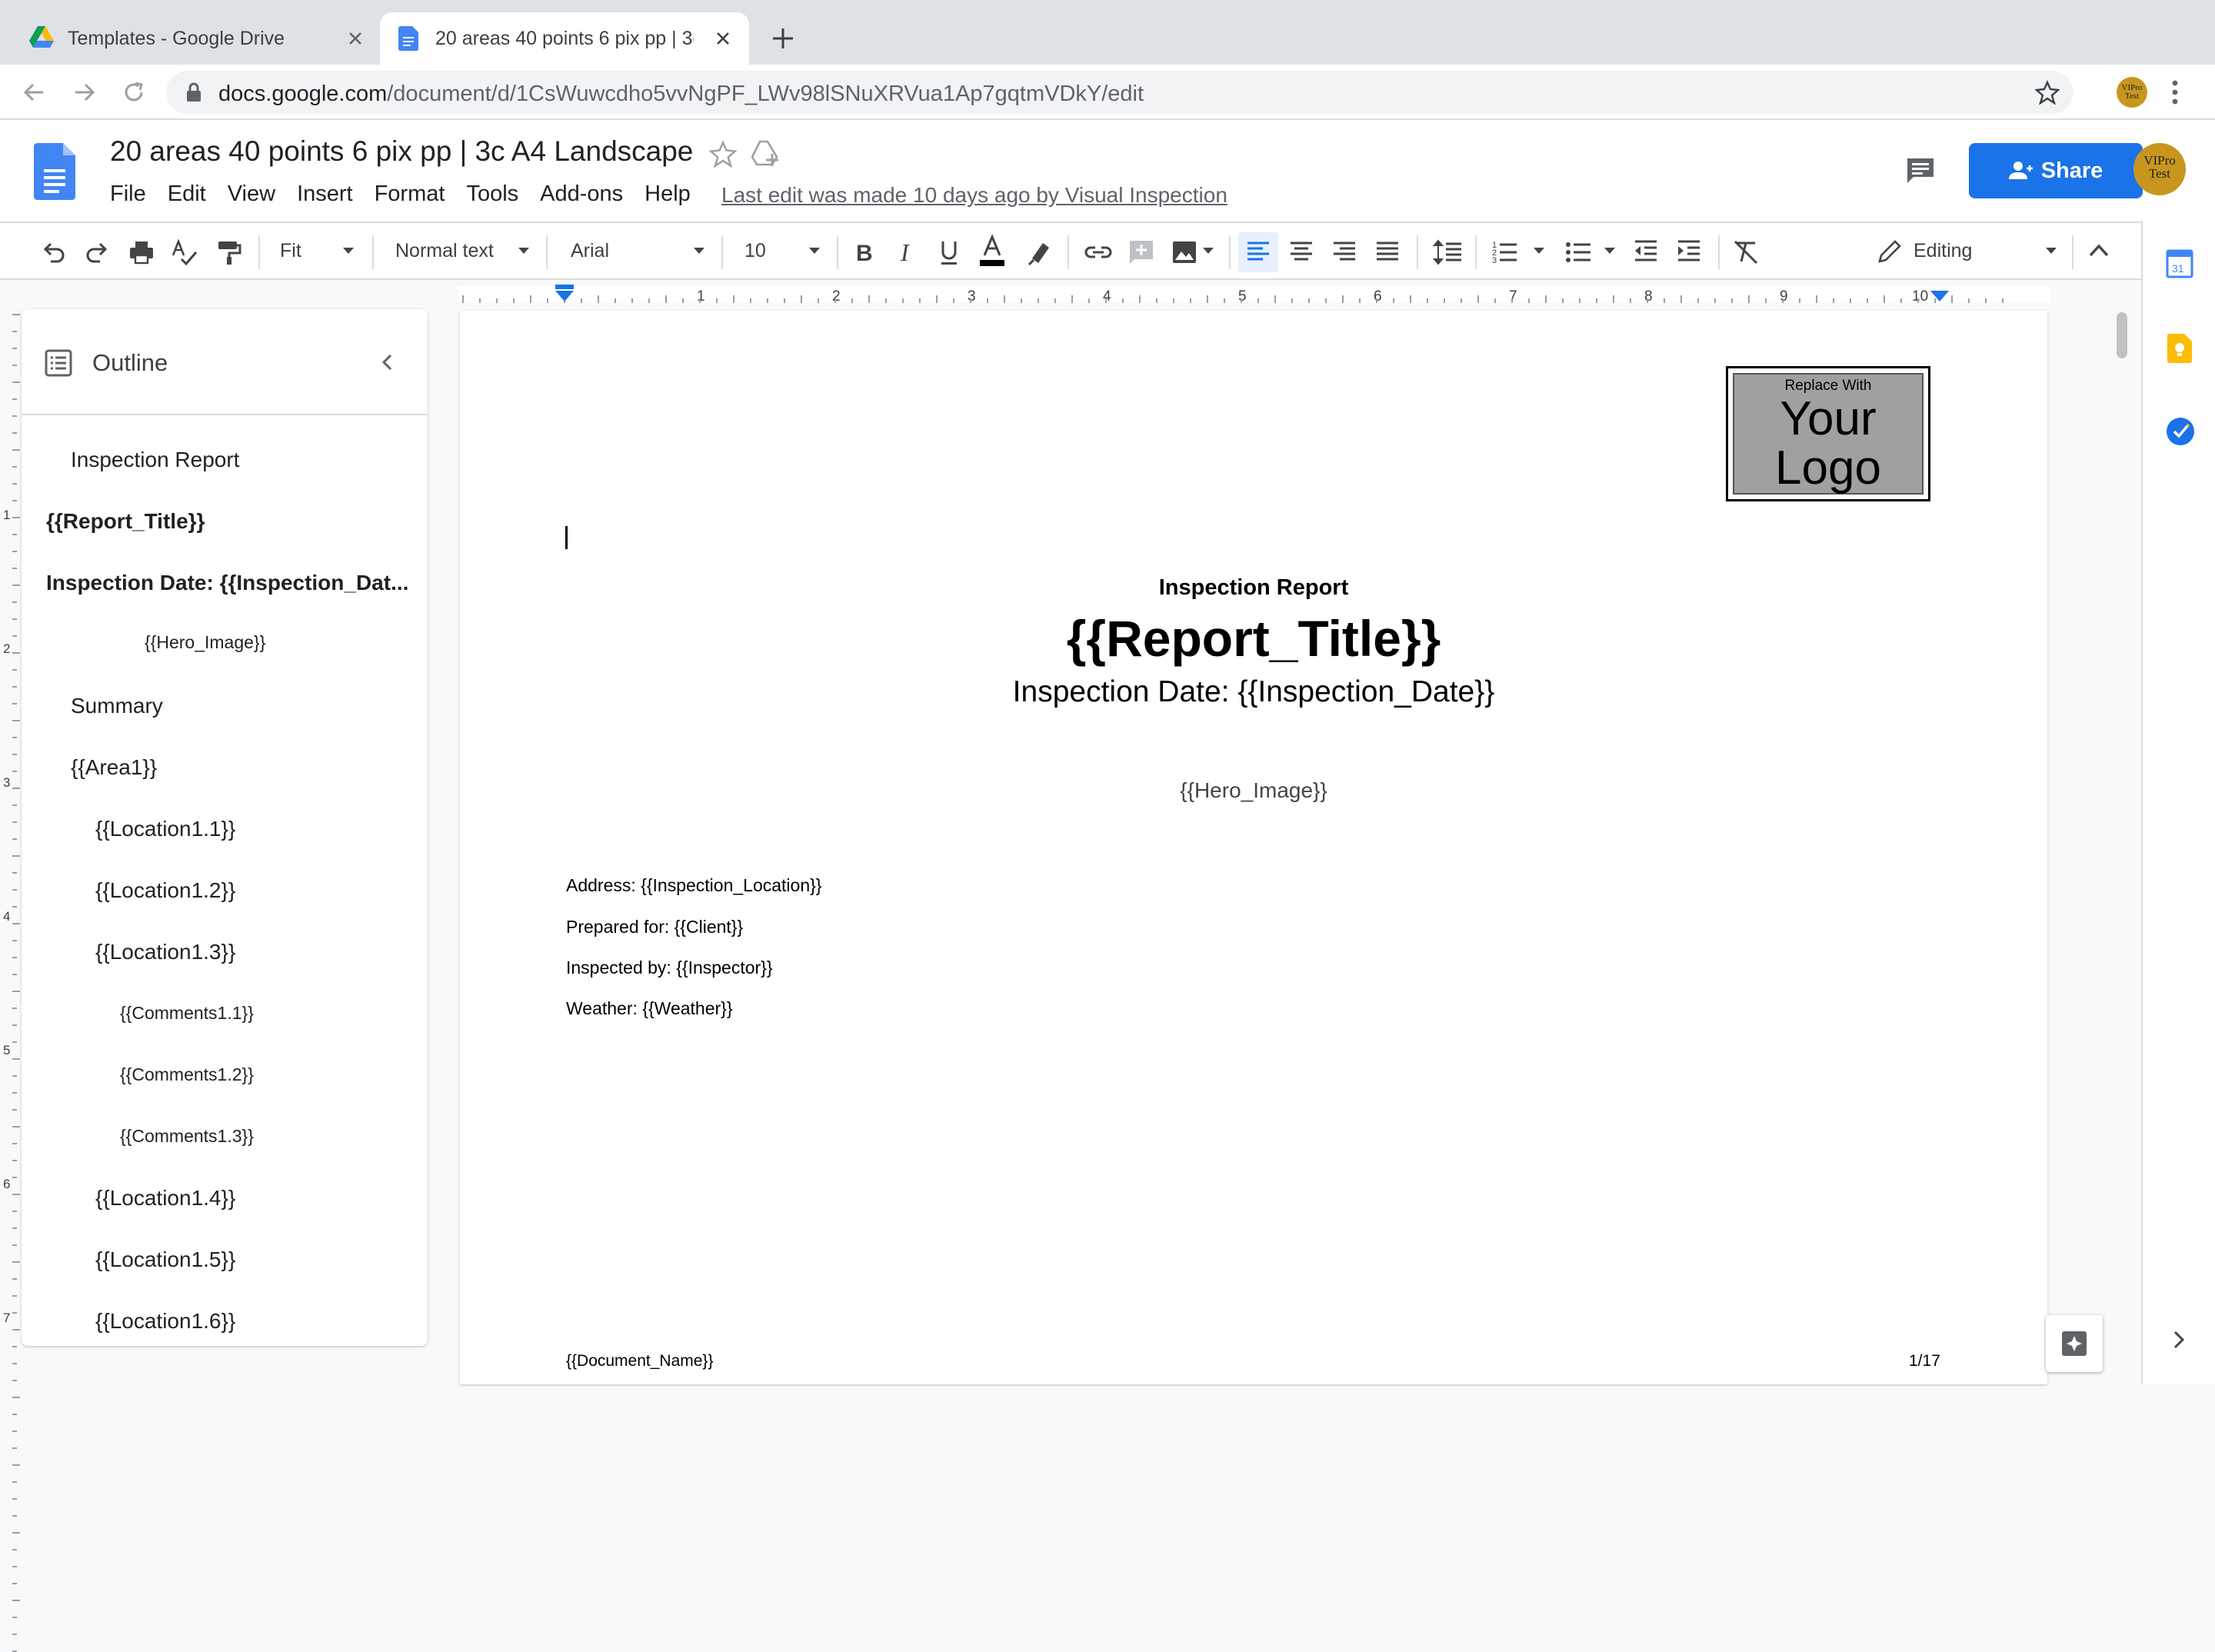 The height and width of the screenshot is (1652, 2215). Describe the element at coordinates (547, 252) in the screenshot. I see `toolbar-divider` at that location.